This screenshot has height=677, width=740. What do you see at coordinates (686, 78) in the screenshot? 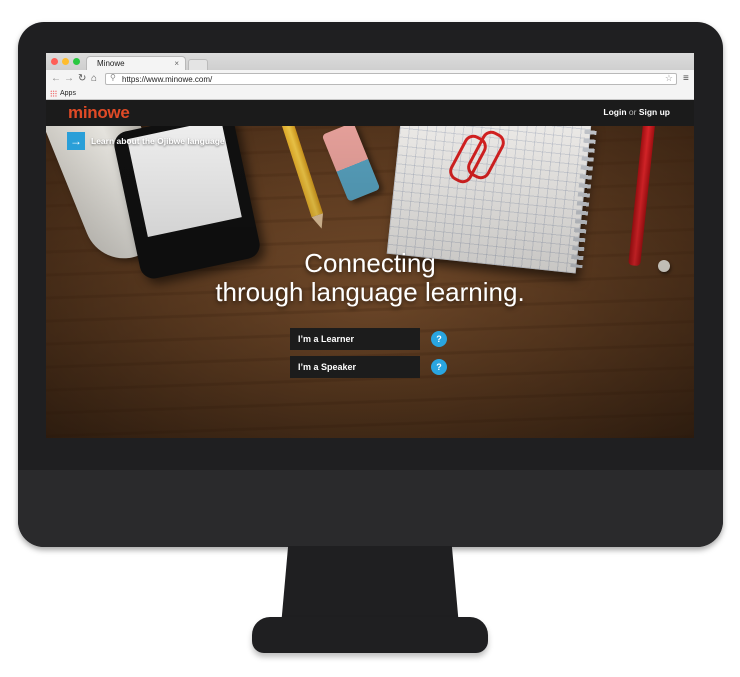
I see `browser-menu-icon: ≡` at bounding box center [686, 78].